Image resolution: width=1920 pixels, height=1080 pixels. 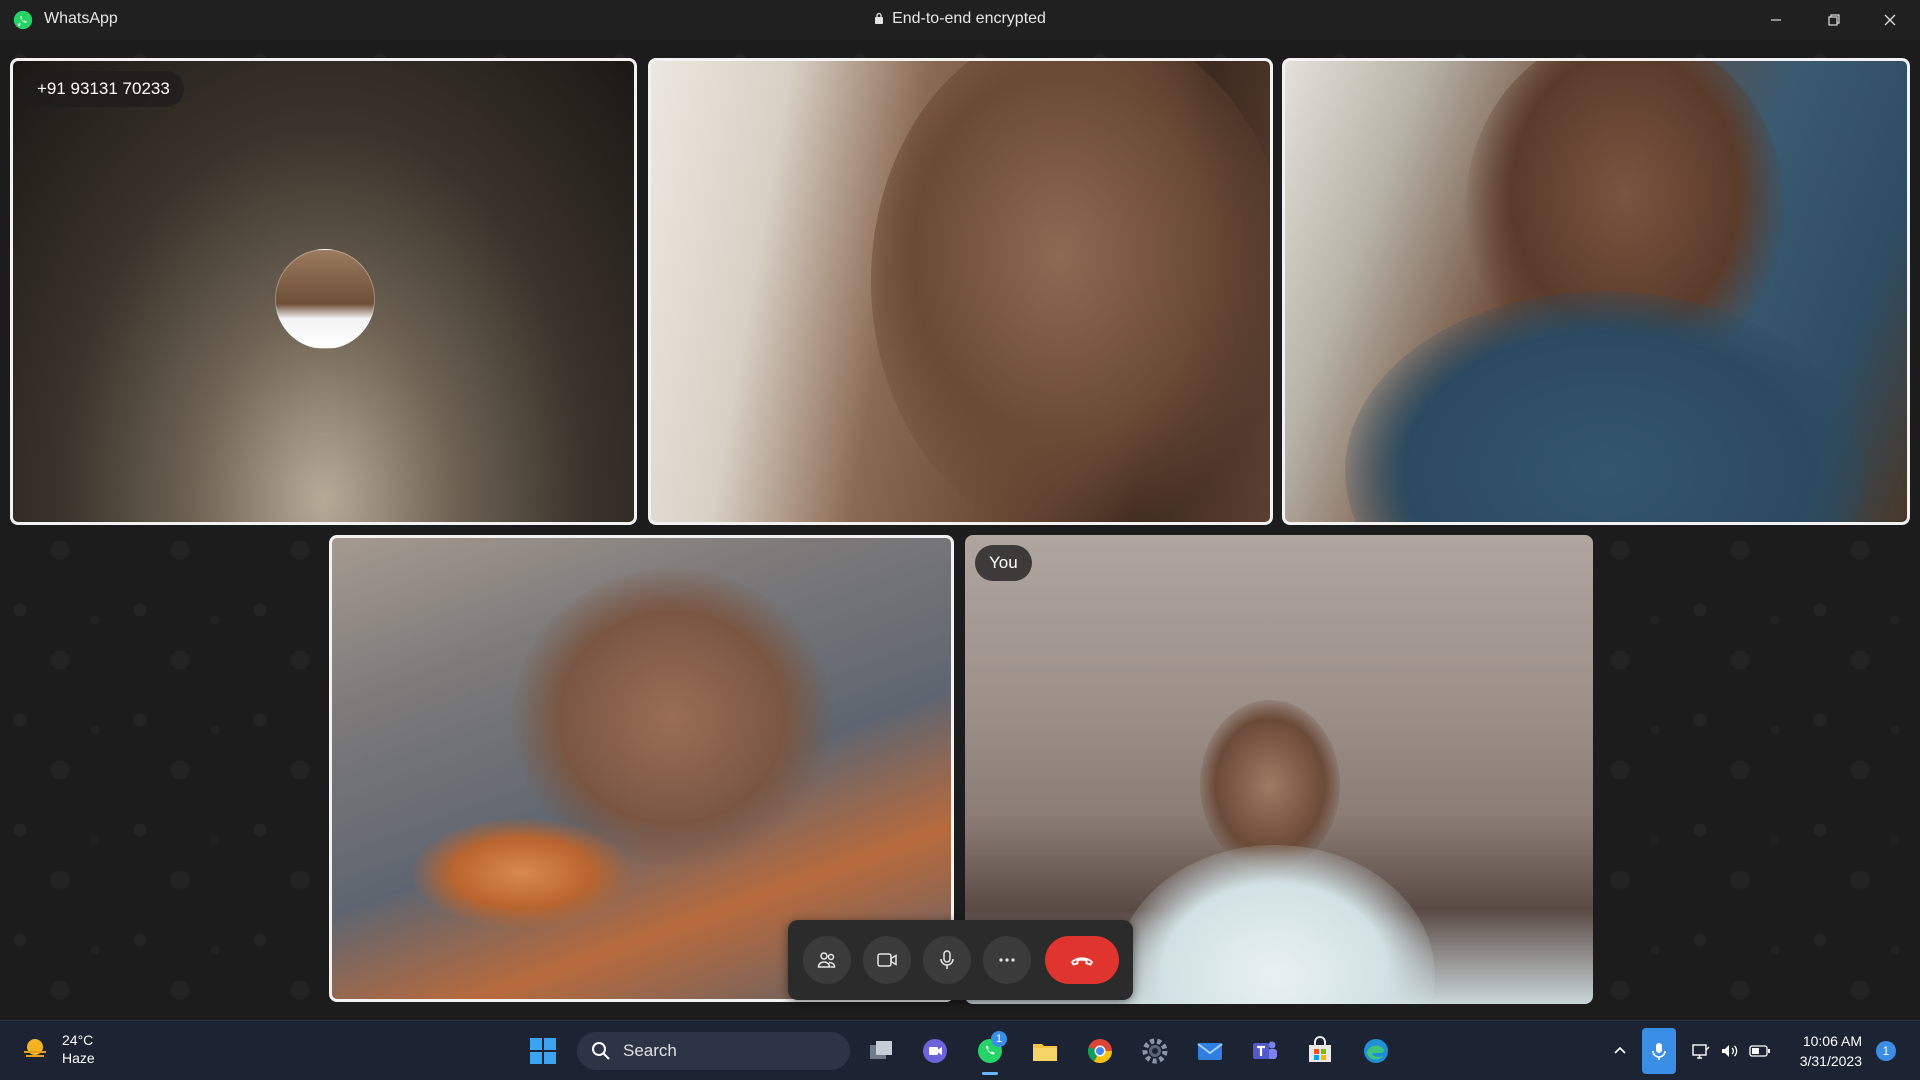 What do you see at coordinates (1832, 1041) in the screenshot?
I see `clock-time: 10:06 AM` at bounding box center [1832, 1041].